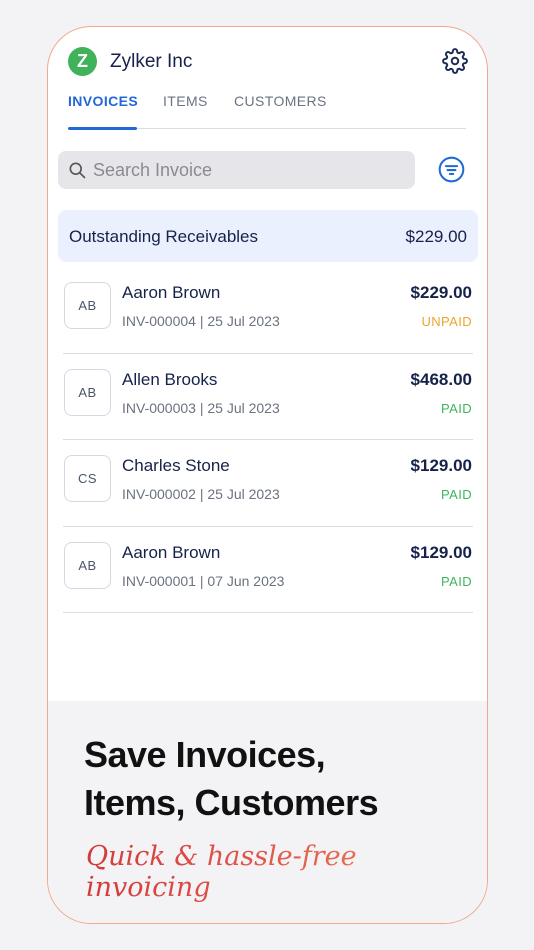 The image size is (534, 950). I want to click on company-name: Zylker Inc, so click(151, 62).